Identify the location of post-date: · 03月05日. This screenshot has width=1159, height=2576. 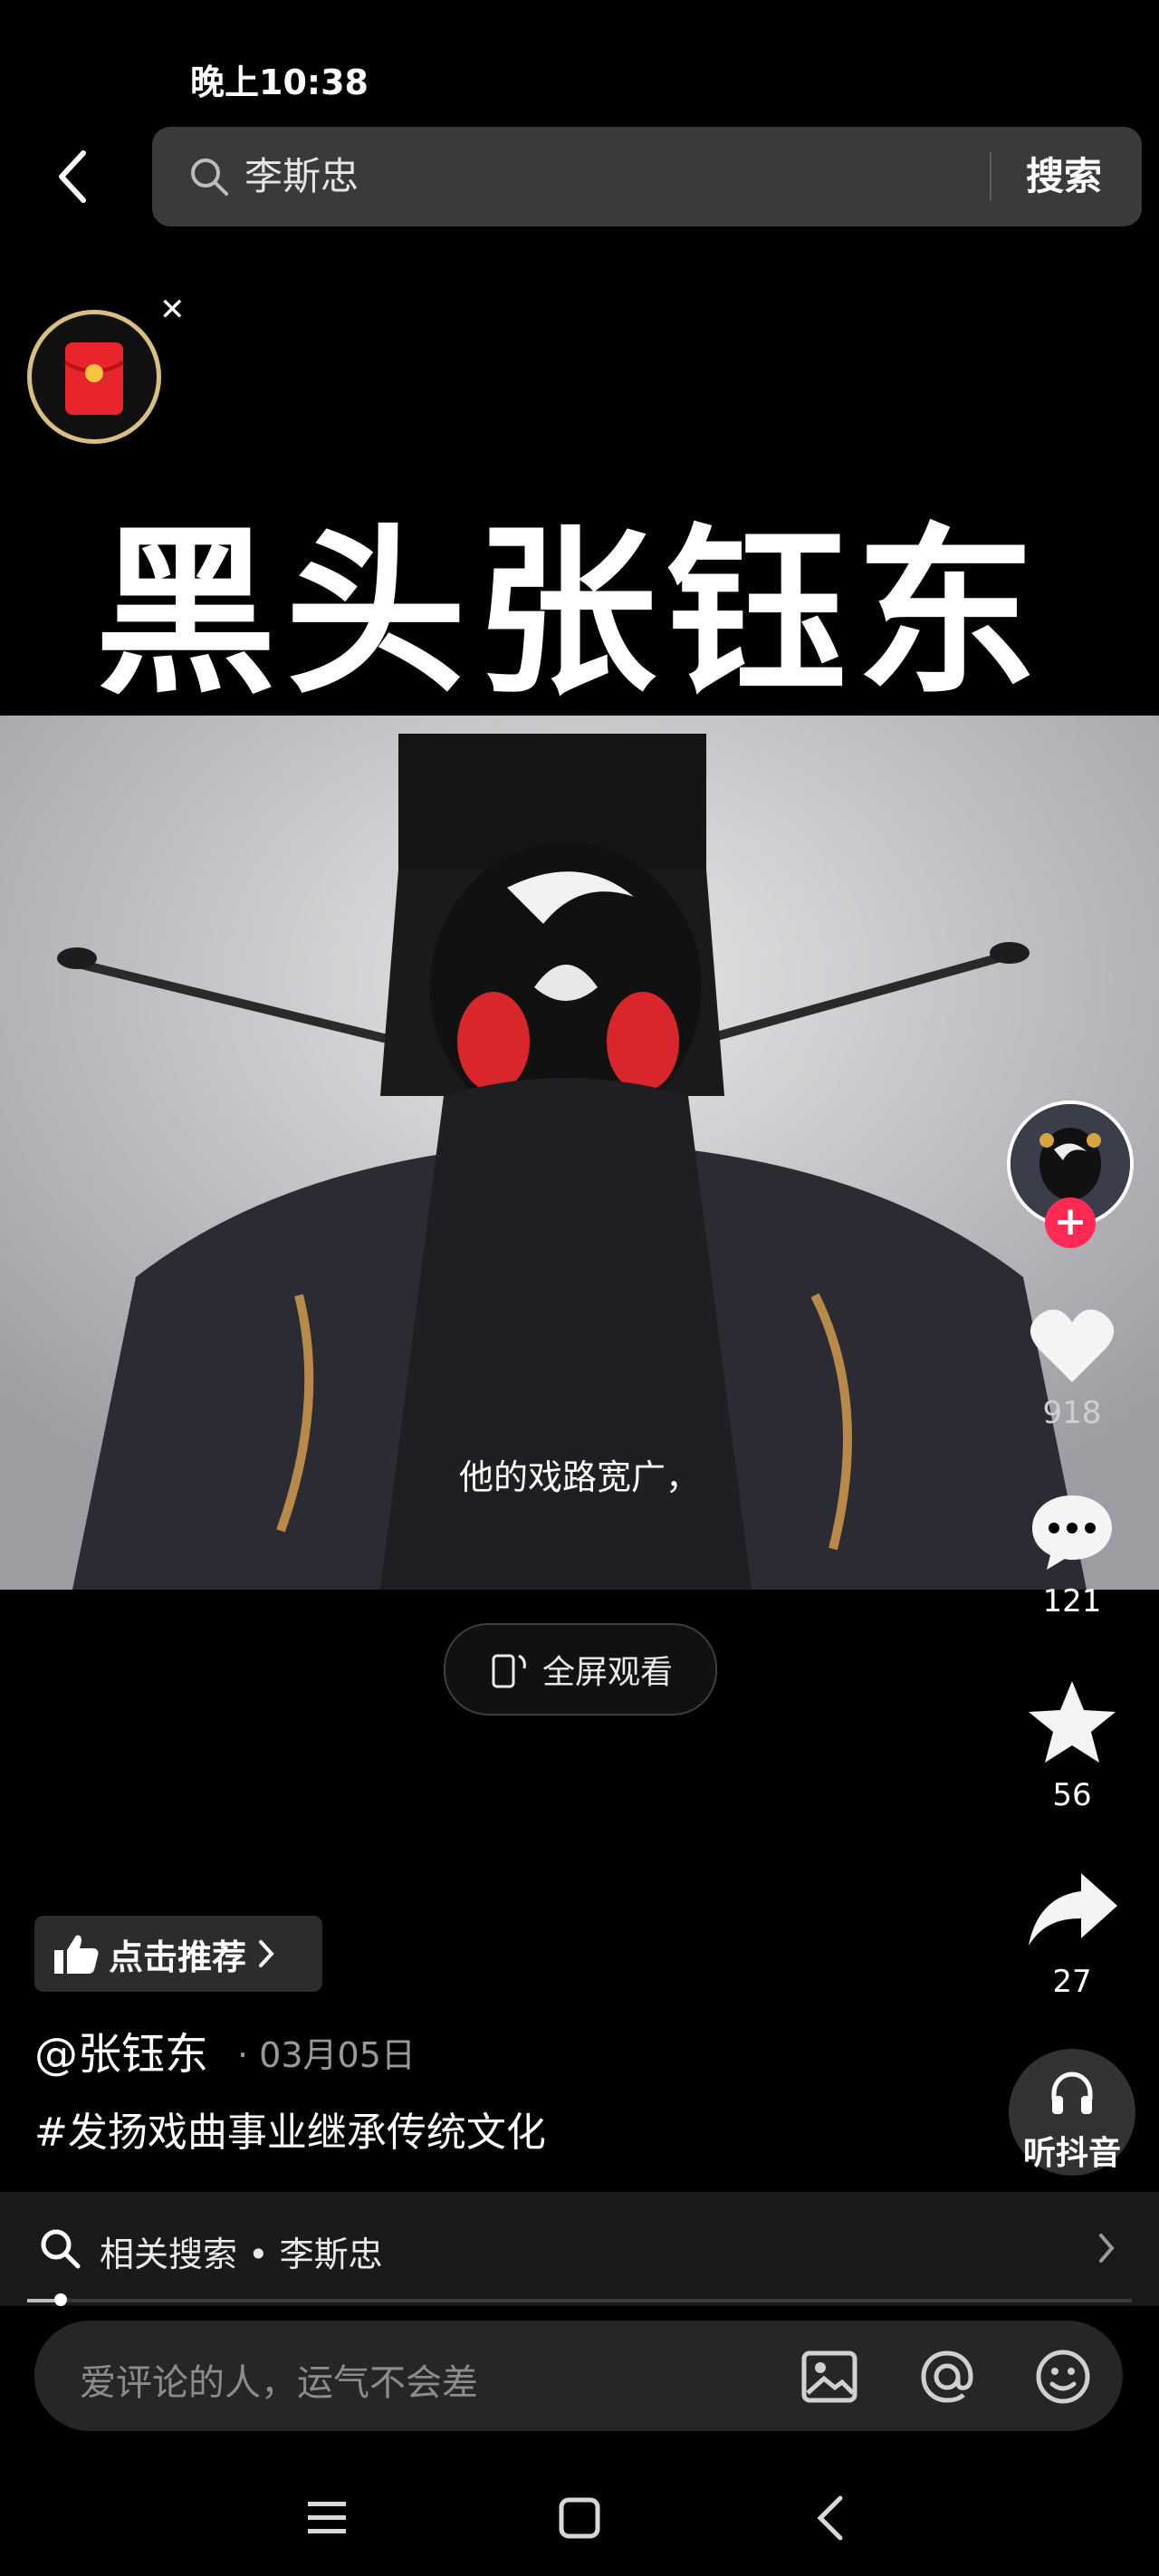
(327, 2055).